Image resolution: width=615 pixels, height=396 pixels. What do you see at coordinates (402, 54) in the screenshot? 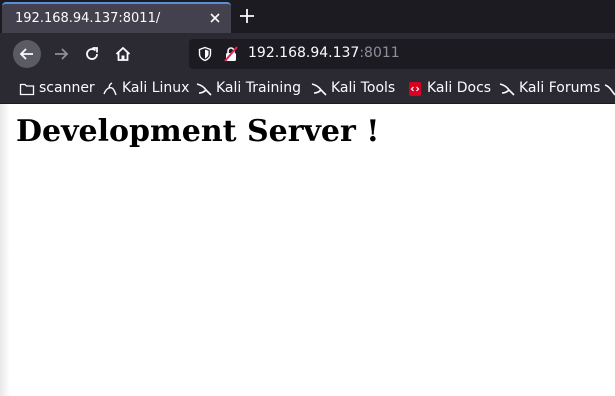
I see `address-bar: 192.168.94.137:8011` at bounding box center [402, 54].